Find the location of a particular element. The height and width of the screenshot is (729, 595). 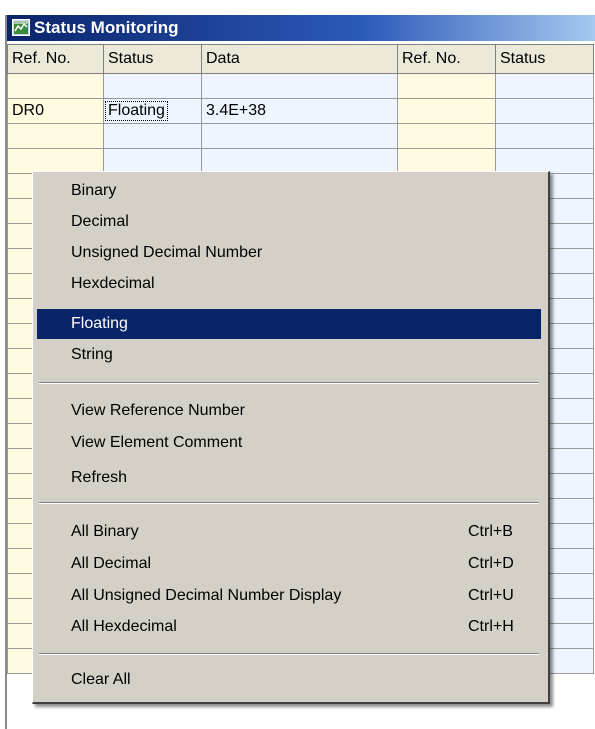

status-monitor-app-icon is located at coordinates (21, 27).